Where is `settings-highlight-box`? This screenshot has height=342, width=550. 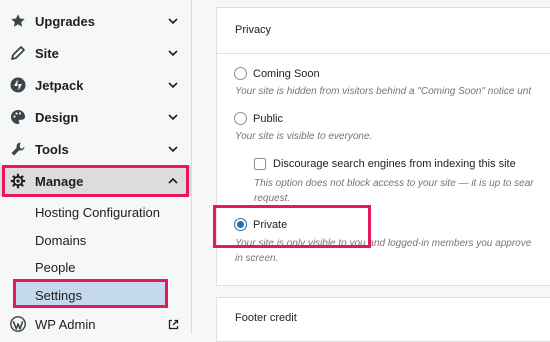
settings-highlight-box is located at coordinates (90, 293).